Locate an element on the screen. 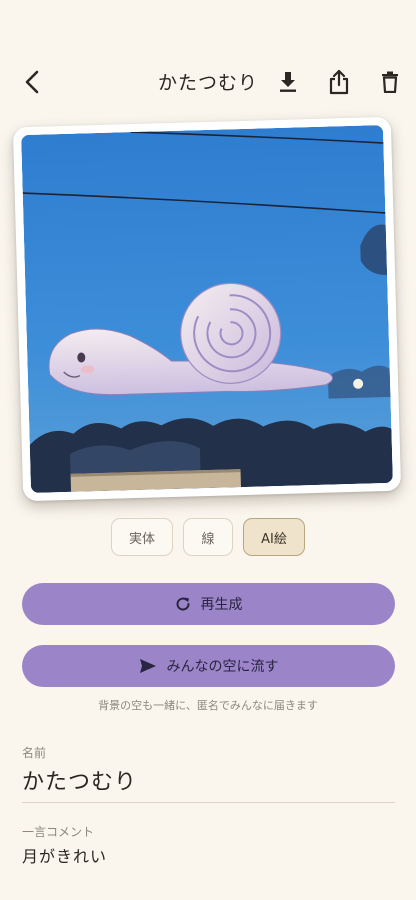  refresh-icon is located at coordinates (183, 604).